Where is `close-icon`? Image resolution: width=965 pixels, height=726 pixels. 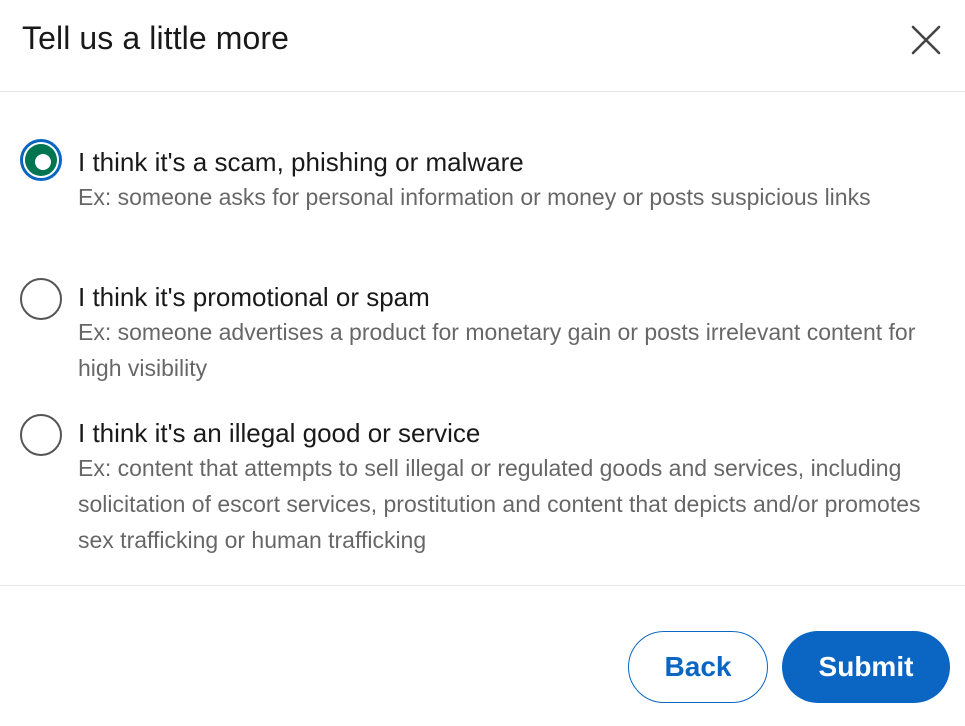
close-icon is located at coordinates (926, 40).